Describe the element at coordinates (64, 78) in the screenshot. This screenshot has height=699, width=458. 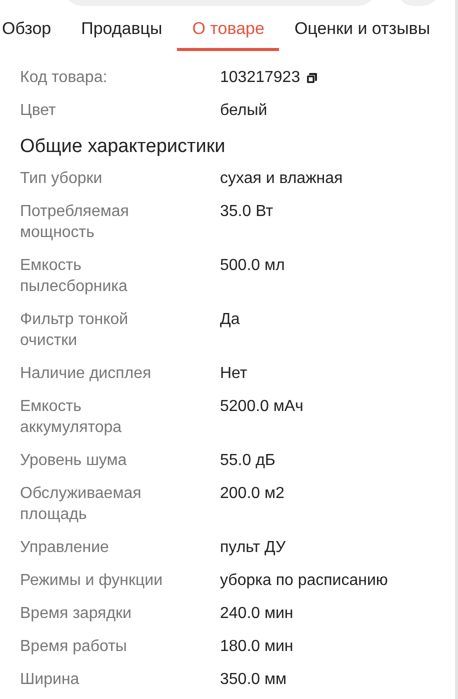
I see `spec-label: Код товара:` at that location.